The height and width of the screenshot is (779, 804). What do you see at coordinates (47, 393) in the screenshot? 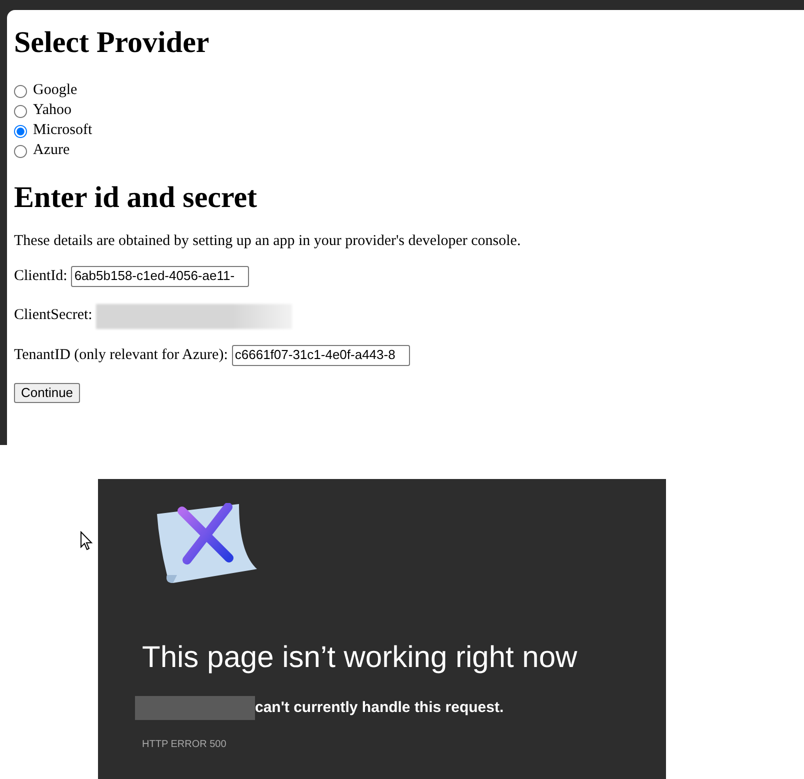
I see `continue-button: Continue` at bounding box center [47, 393].